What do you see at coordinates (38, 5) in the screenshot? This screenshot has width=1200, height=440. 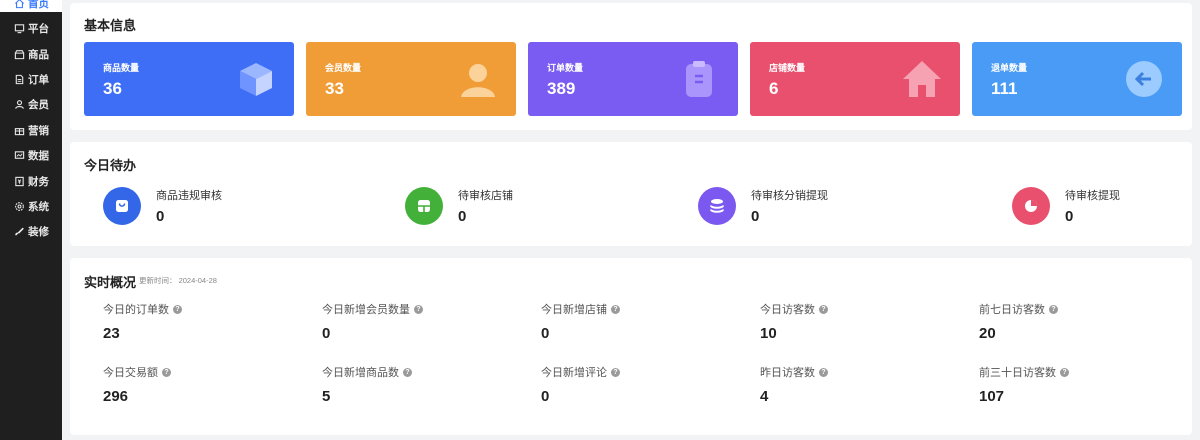 I see `sidebar-item-label: 首页` at bounding box center [38, 5].